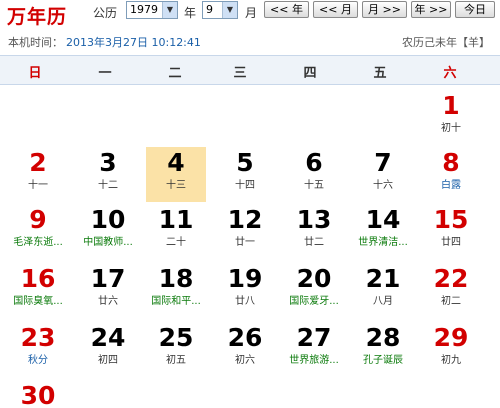  What do you see at coordinates (105, 73) in the screenshot?
I see `weekday-mon: 一` at bounding box center [105, 73].